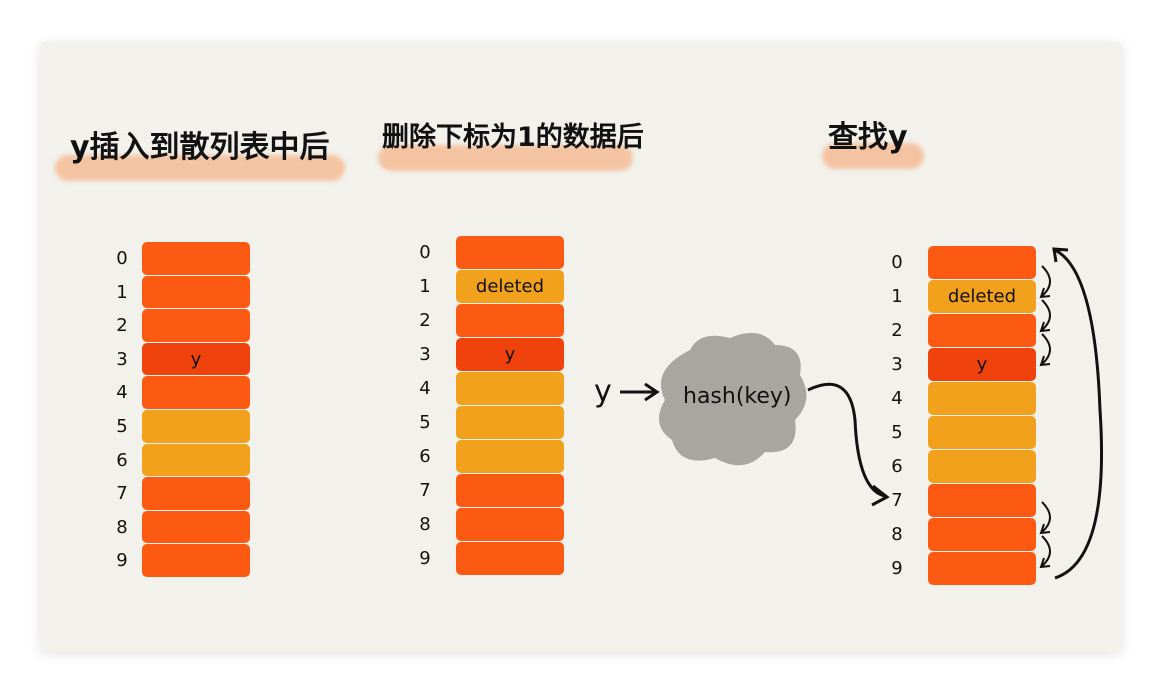  What do you see at coordinates (1078, 413) in the screenshot?
I see `wrap-around-arrow` at bounding box center [1078, 413].